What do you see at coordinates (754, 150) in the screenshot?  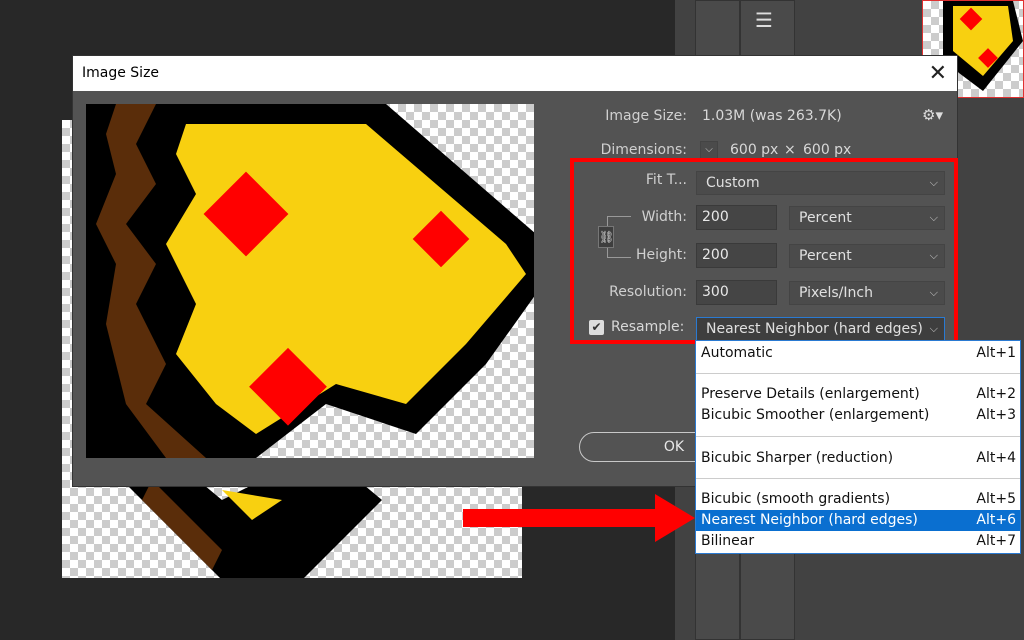 I see `dimensions-width: 600 px` at bounding box center [754, 150].